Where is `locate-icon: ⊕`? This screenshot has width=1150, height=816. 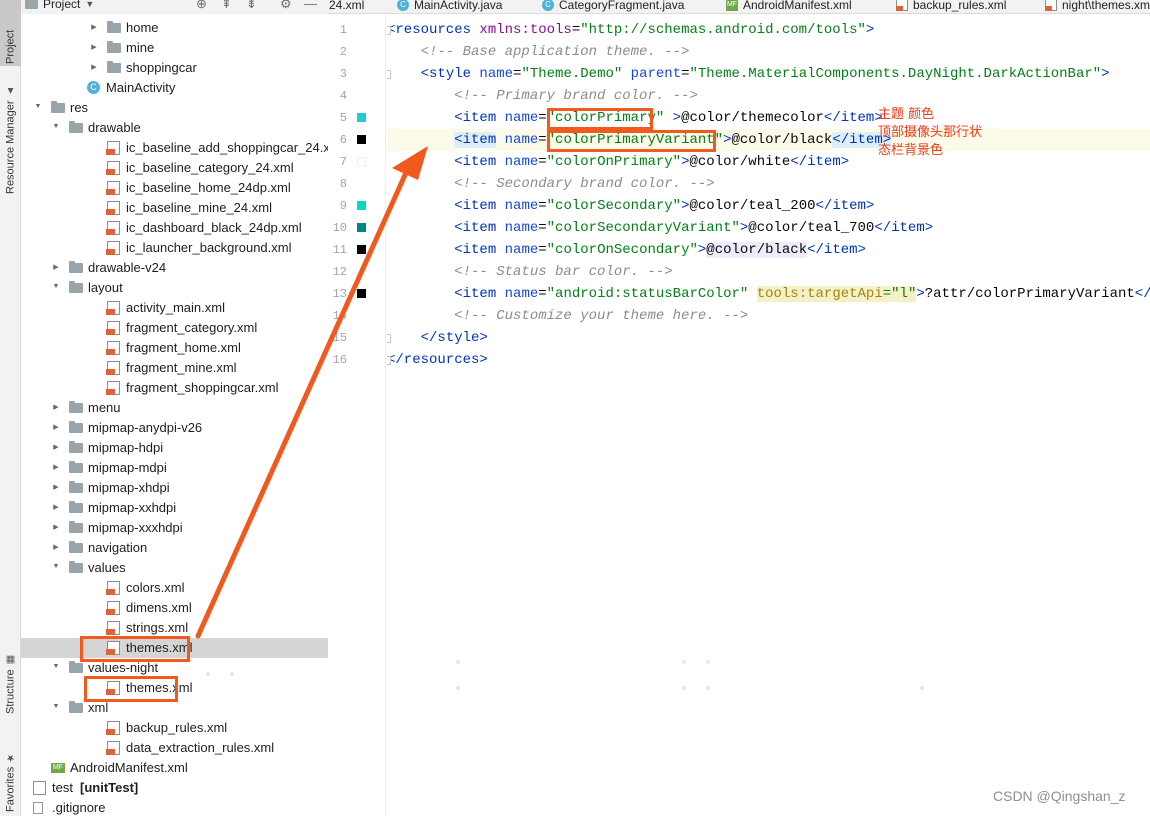 locate-icon: ⊕ is located at coordinates (201, 6).